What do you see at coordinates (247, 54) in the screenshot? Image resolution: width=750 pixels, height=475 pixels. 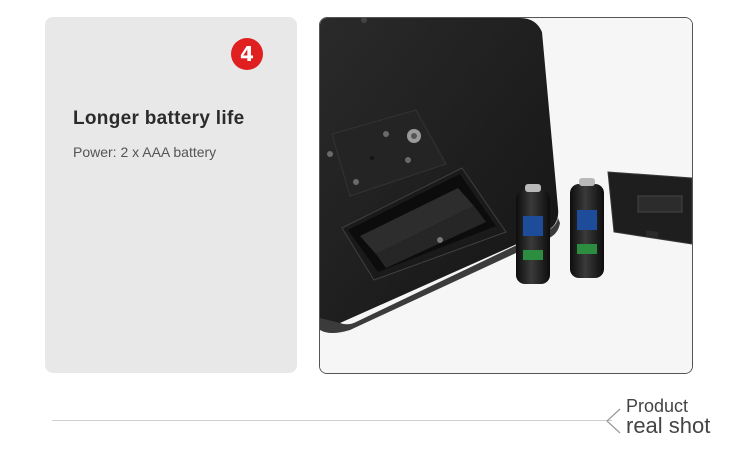 I see `feature-number-badge: 4` at bounding box center [247, 54].